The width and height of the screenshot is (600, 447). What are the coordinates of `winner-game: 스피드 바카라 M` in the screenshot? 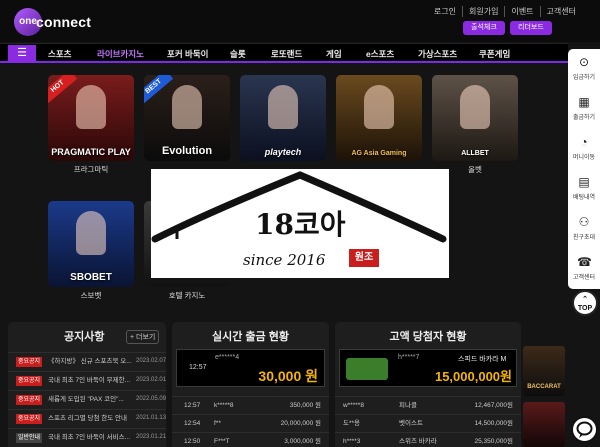 It's located at (482, 359).